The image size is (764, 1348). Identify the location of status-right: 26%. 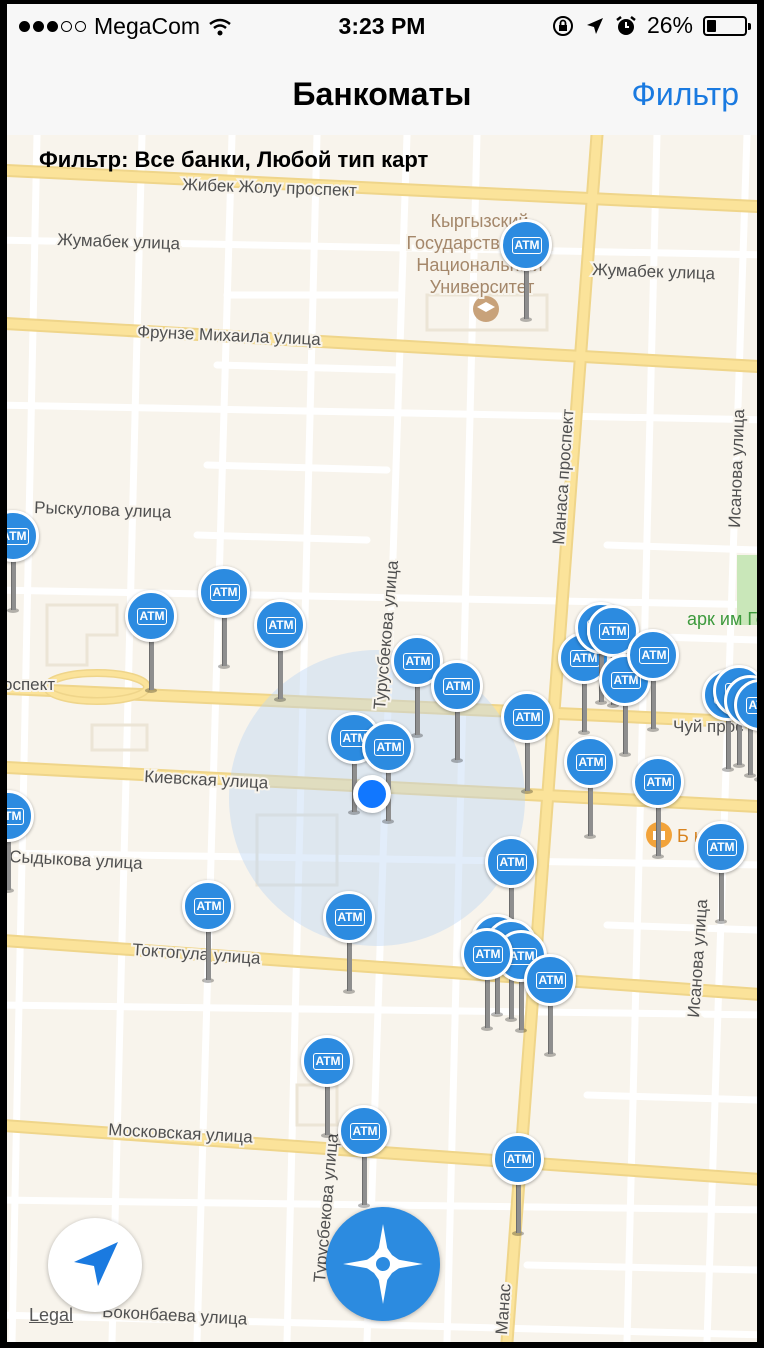
(651, 25).